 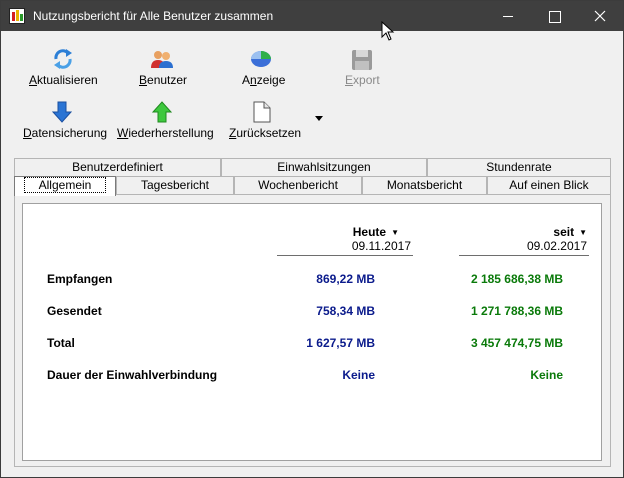 I want to click on col-today-date: 09.11.2017, so click(x=381, y=246).